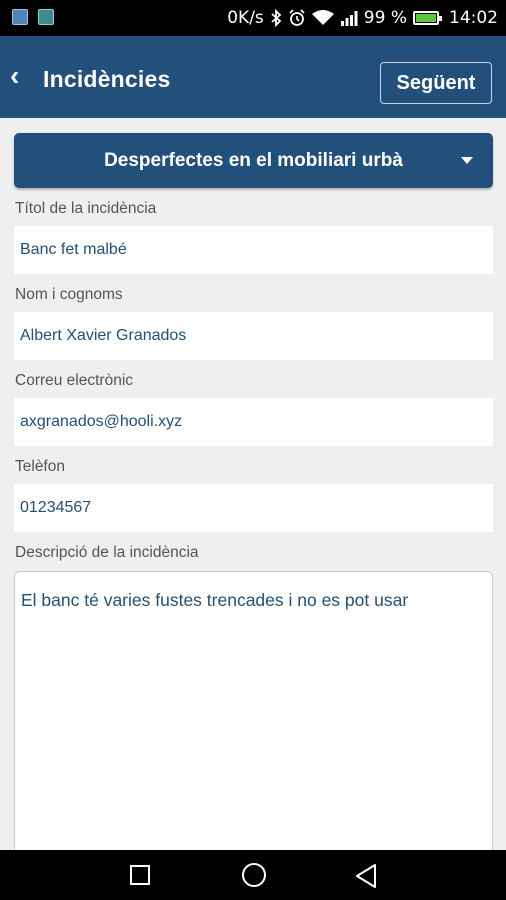 This screenshot has width=506, height=900. I want to click on category-select: Desperfectes en el mobiliari urbà, so click(253, 160).